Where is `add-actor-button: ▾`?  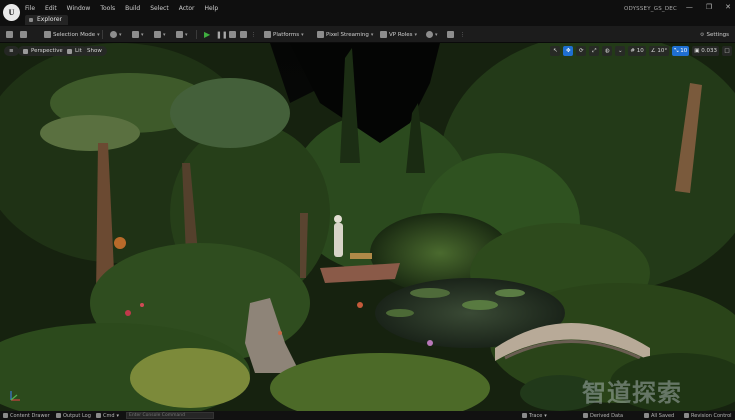 add-actor-button: ▾ is located at coordinates (116, 34).